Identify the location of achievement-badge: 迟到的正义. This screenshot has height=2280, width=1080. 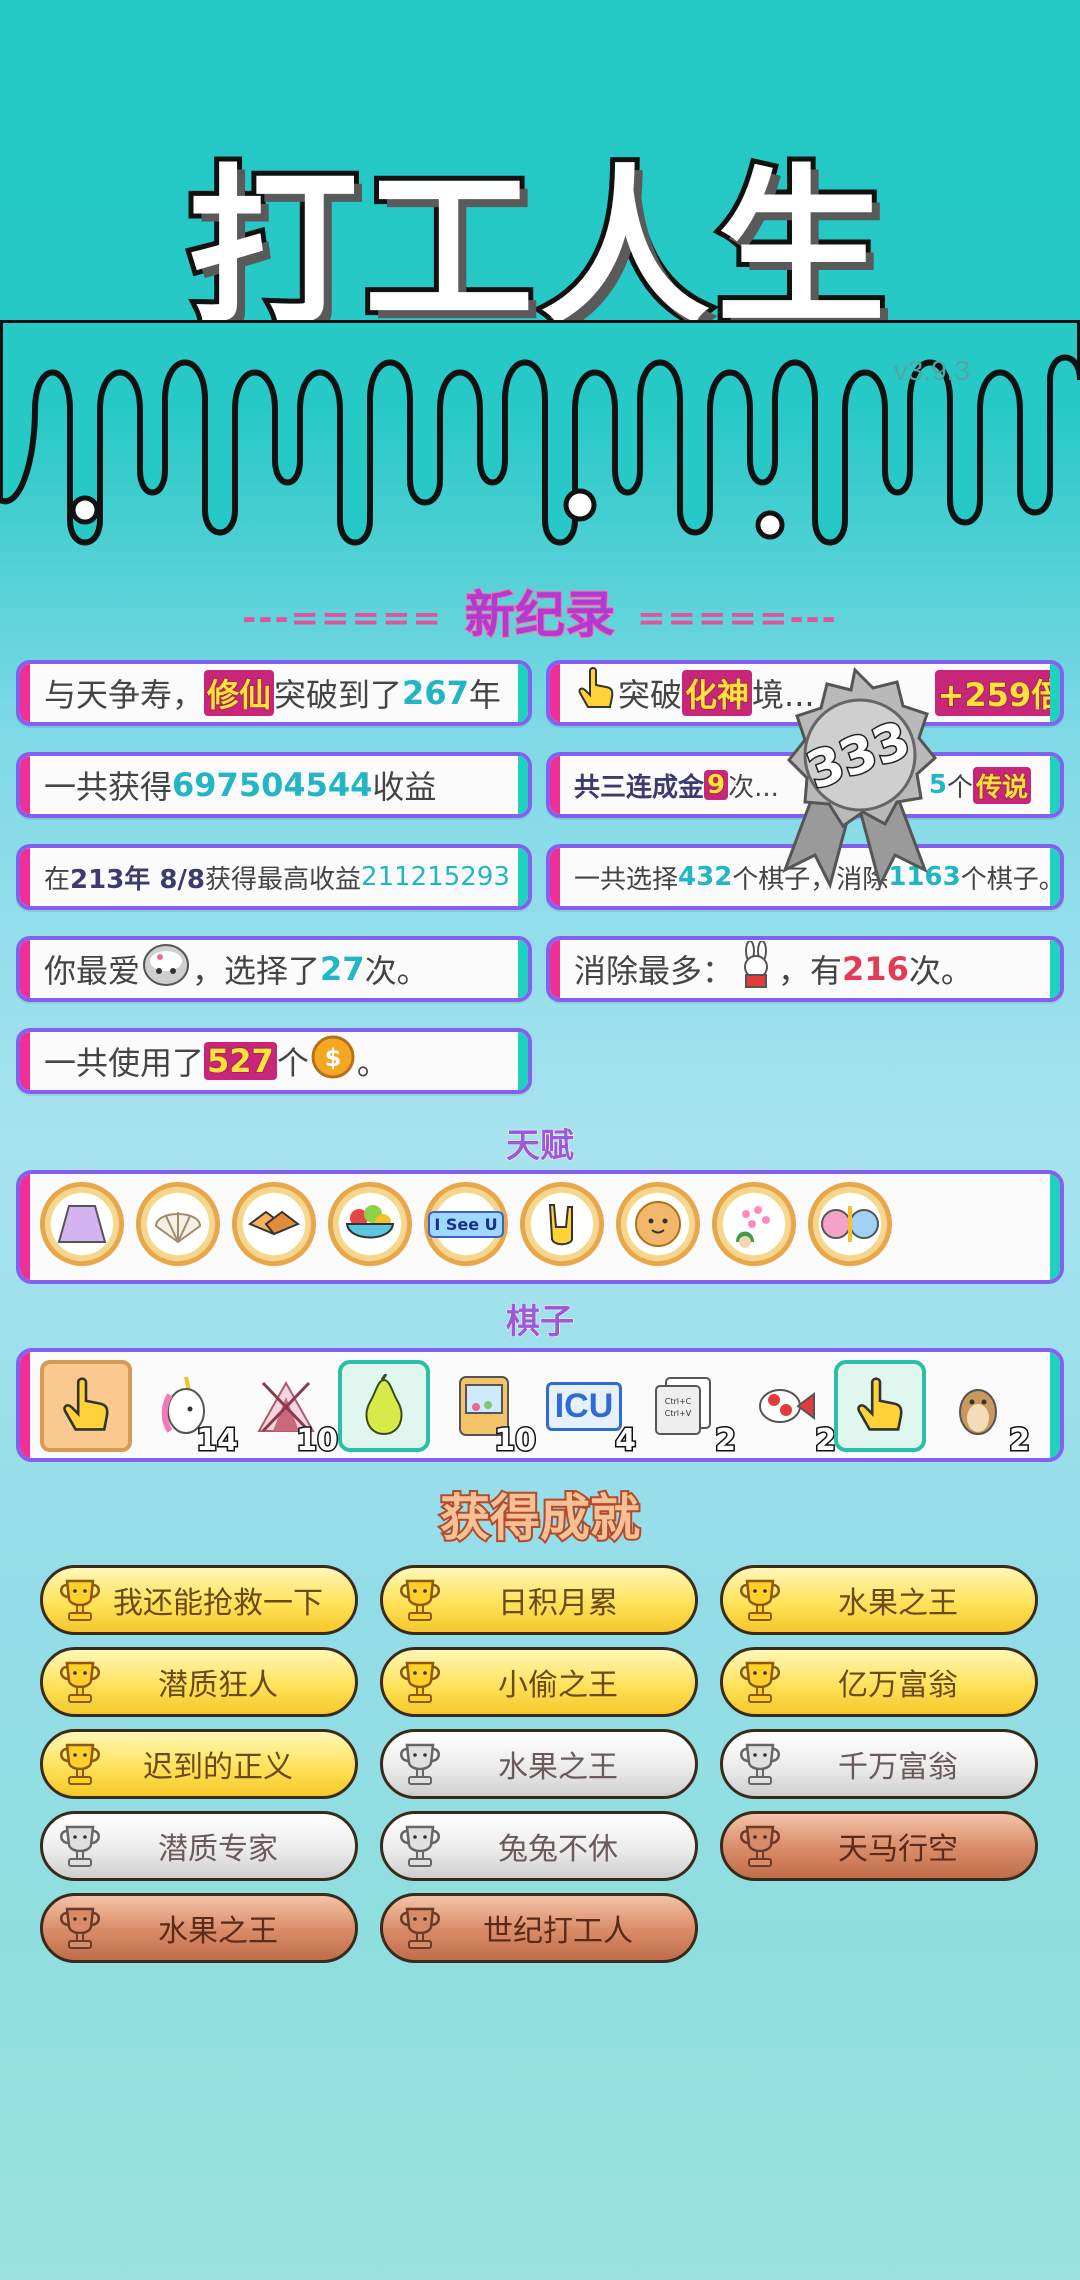
(199, 1764).